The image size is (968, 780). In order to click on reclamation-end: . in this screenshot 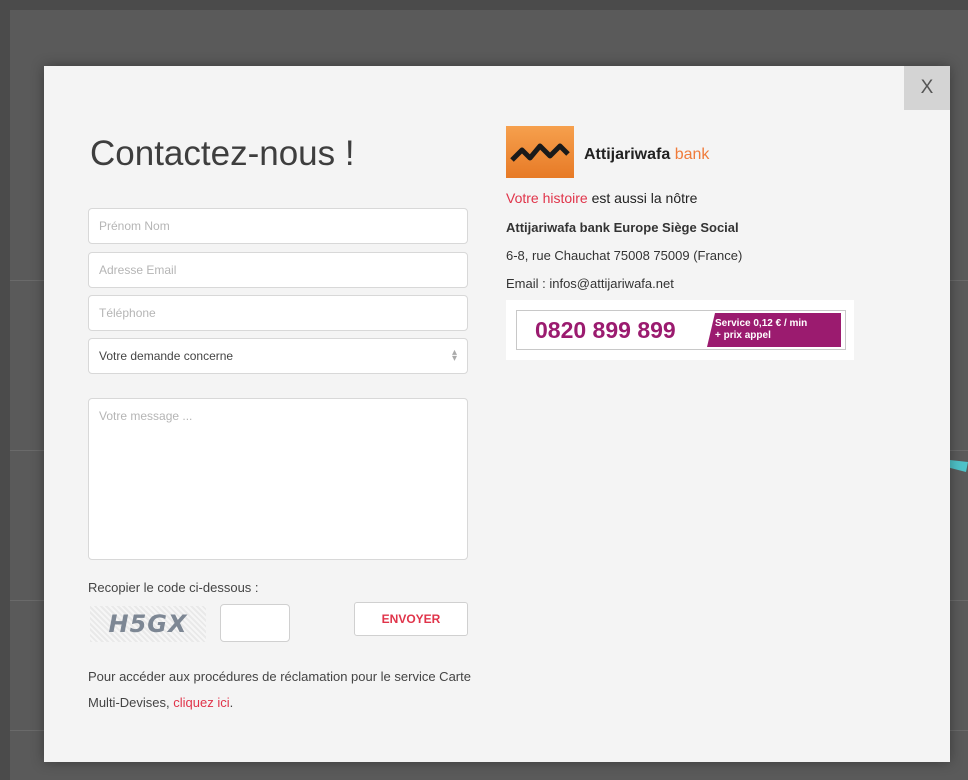, I will do `click(231, 702)`.